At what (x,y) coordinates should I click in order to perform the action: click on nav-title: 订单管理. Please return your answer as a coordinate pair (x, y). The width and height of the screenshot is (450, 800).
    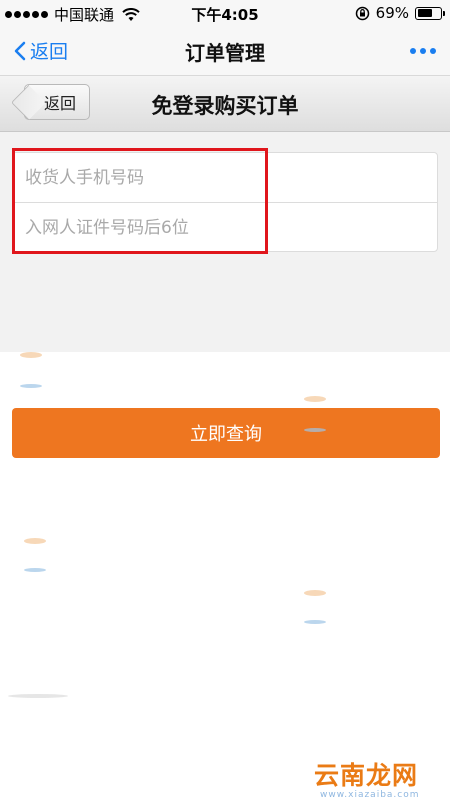
    Looking at the image, I should click on (225, 53).